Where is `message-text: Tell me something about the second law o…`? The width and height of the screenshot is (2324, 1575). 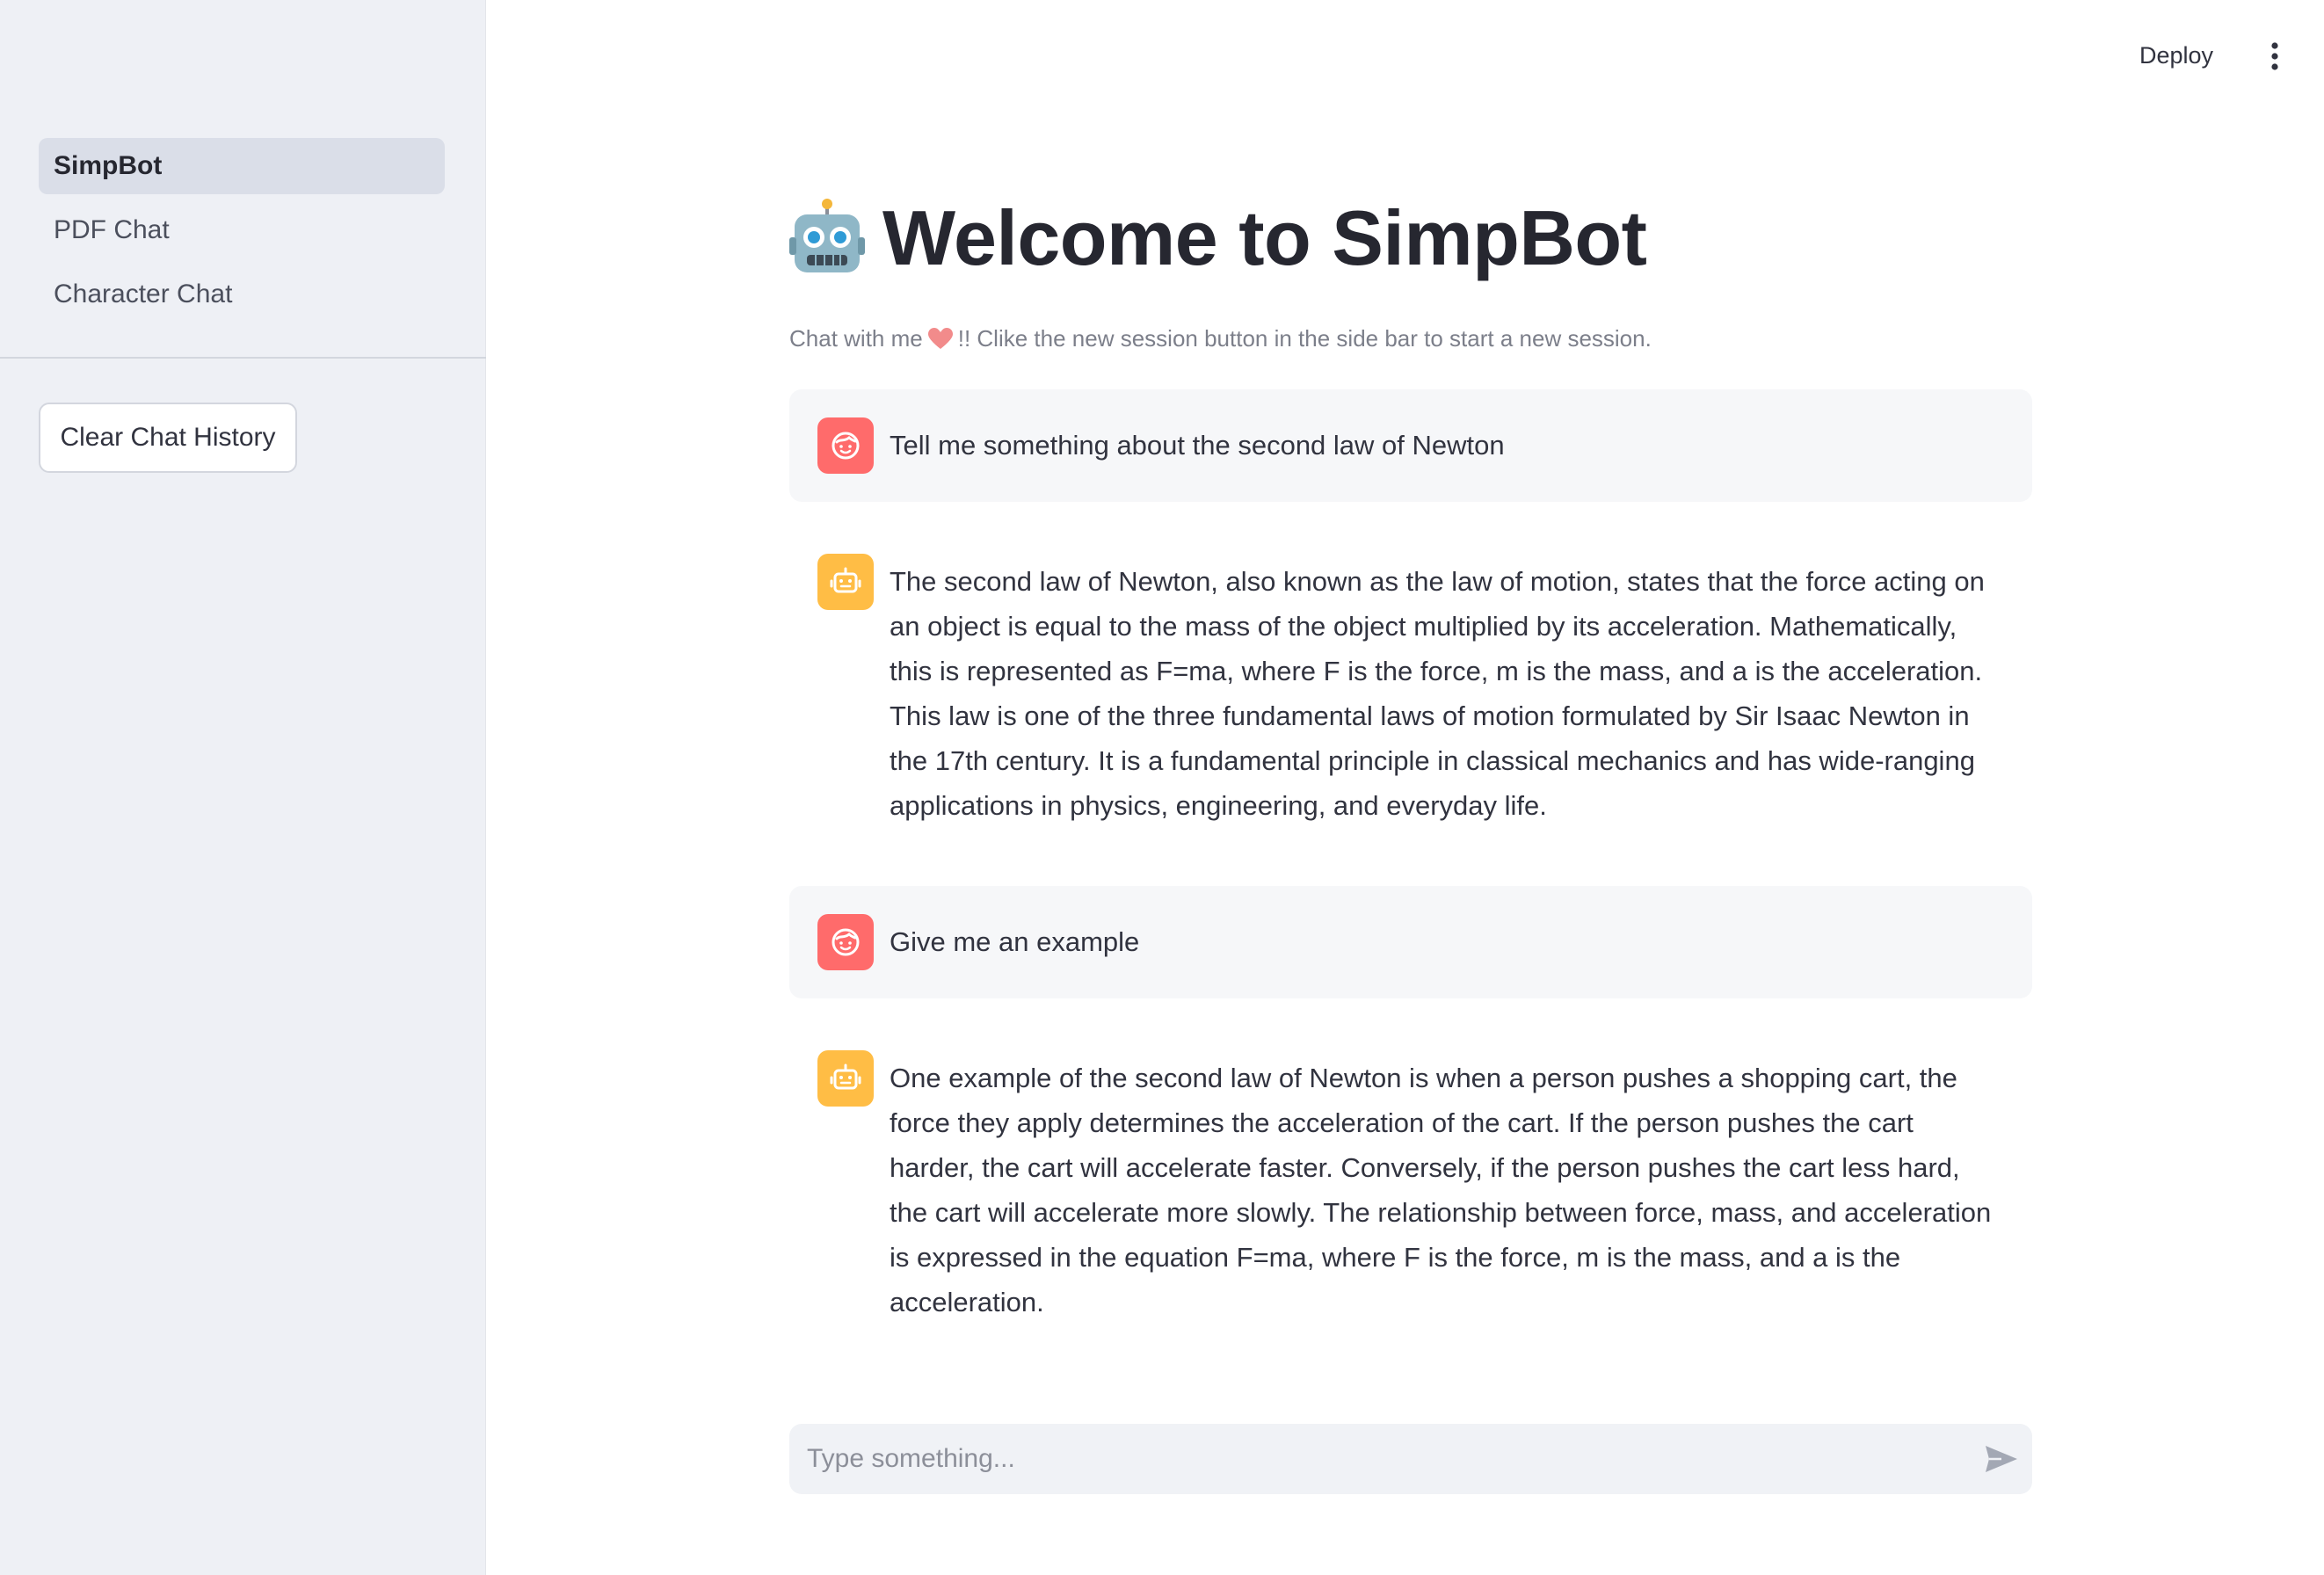 message-text: Tell me something about the second law o… is located at coordinates (1197, 445).